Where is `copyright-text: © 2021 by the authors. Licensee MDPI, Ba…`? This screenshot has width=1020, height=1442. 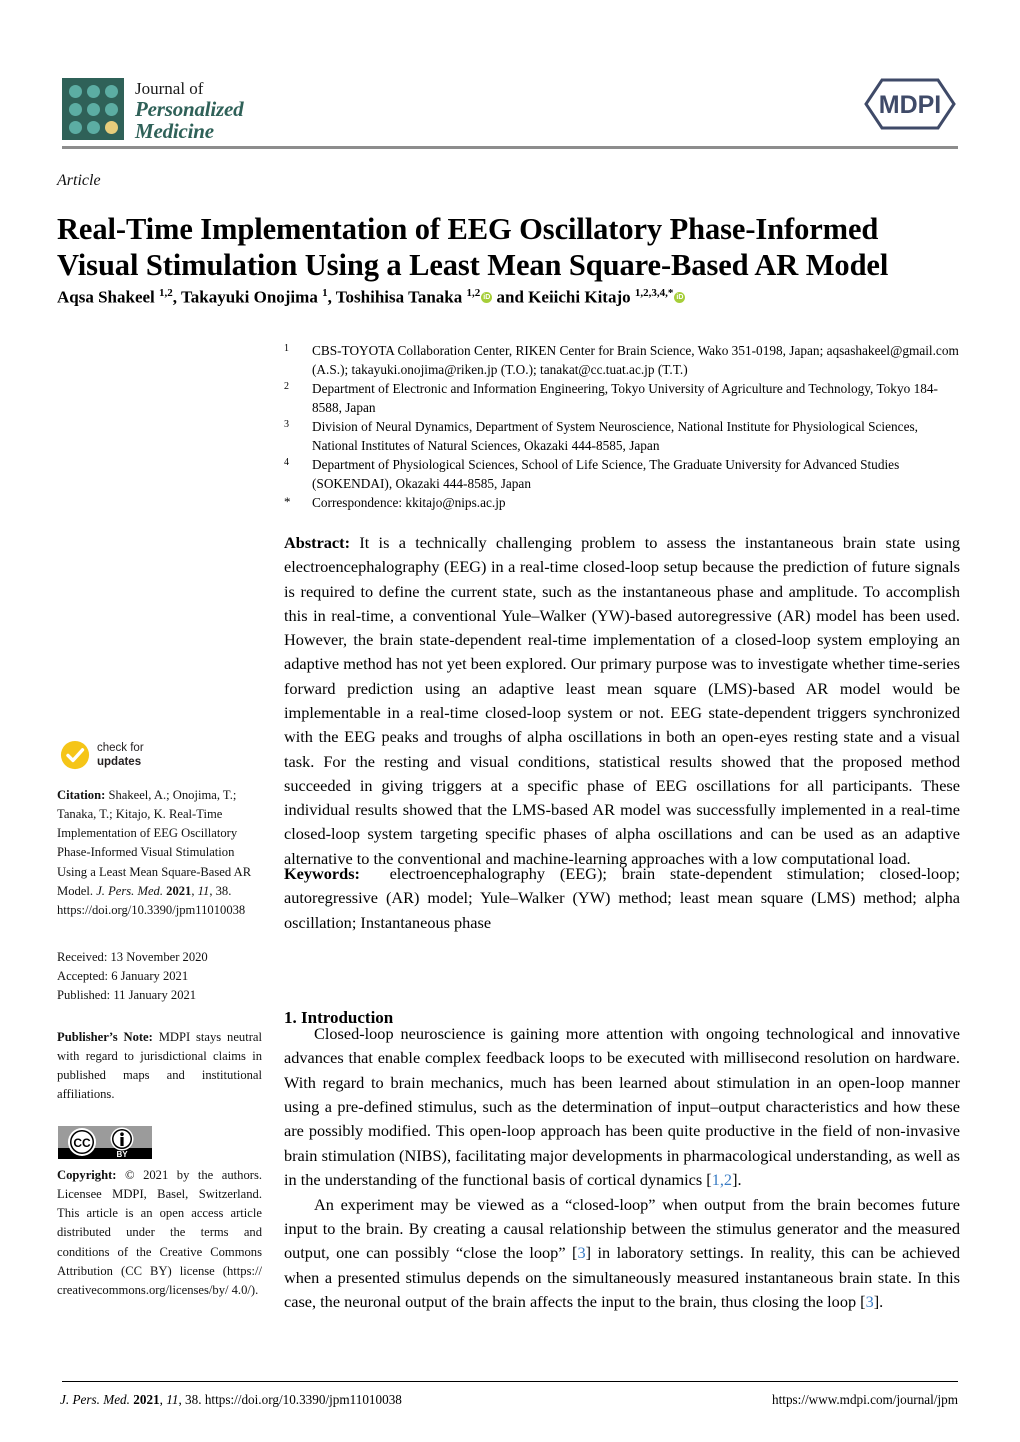 copyright-text: © 2021 by the authors. Licensee MDPI, Ba… is located at coordinates (159, 1232).